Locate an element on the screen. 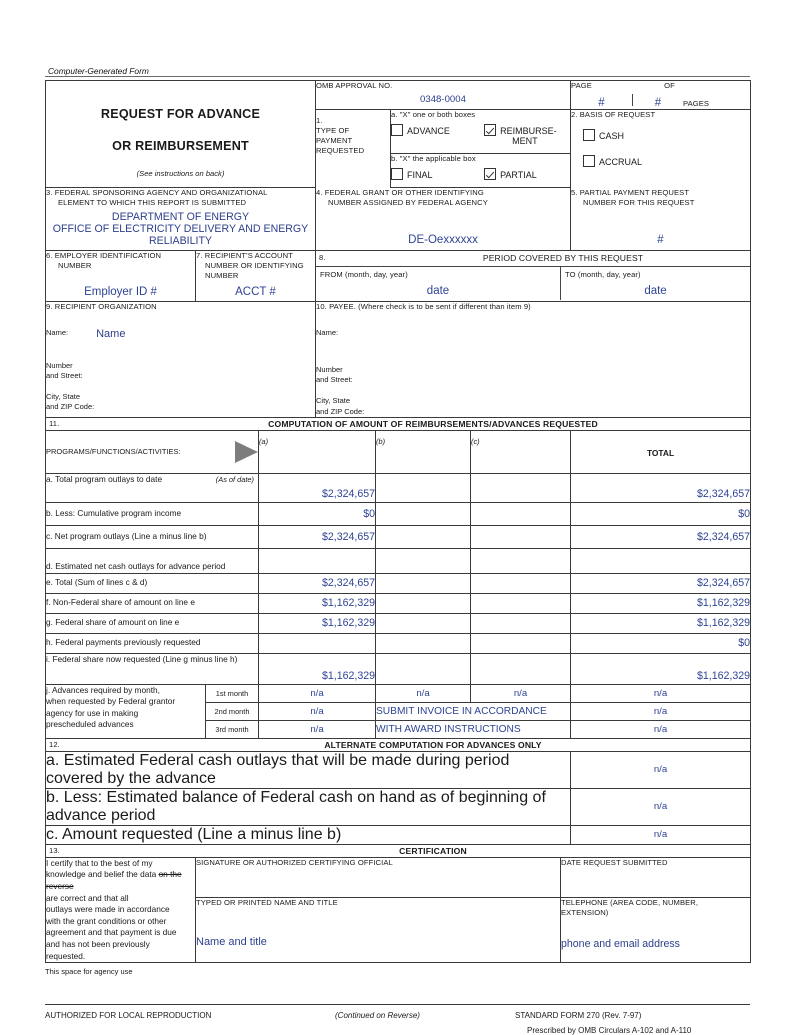  final-checkbox-row: FINAL is located at coordinates (437, 174).